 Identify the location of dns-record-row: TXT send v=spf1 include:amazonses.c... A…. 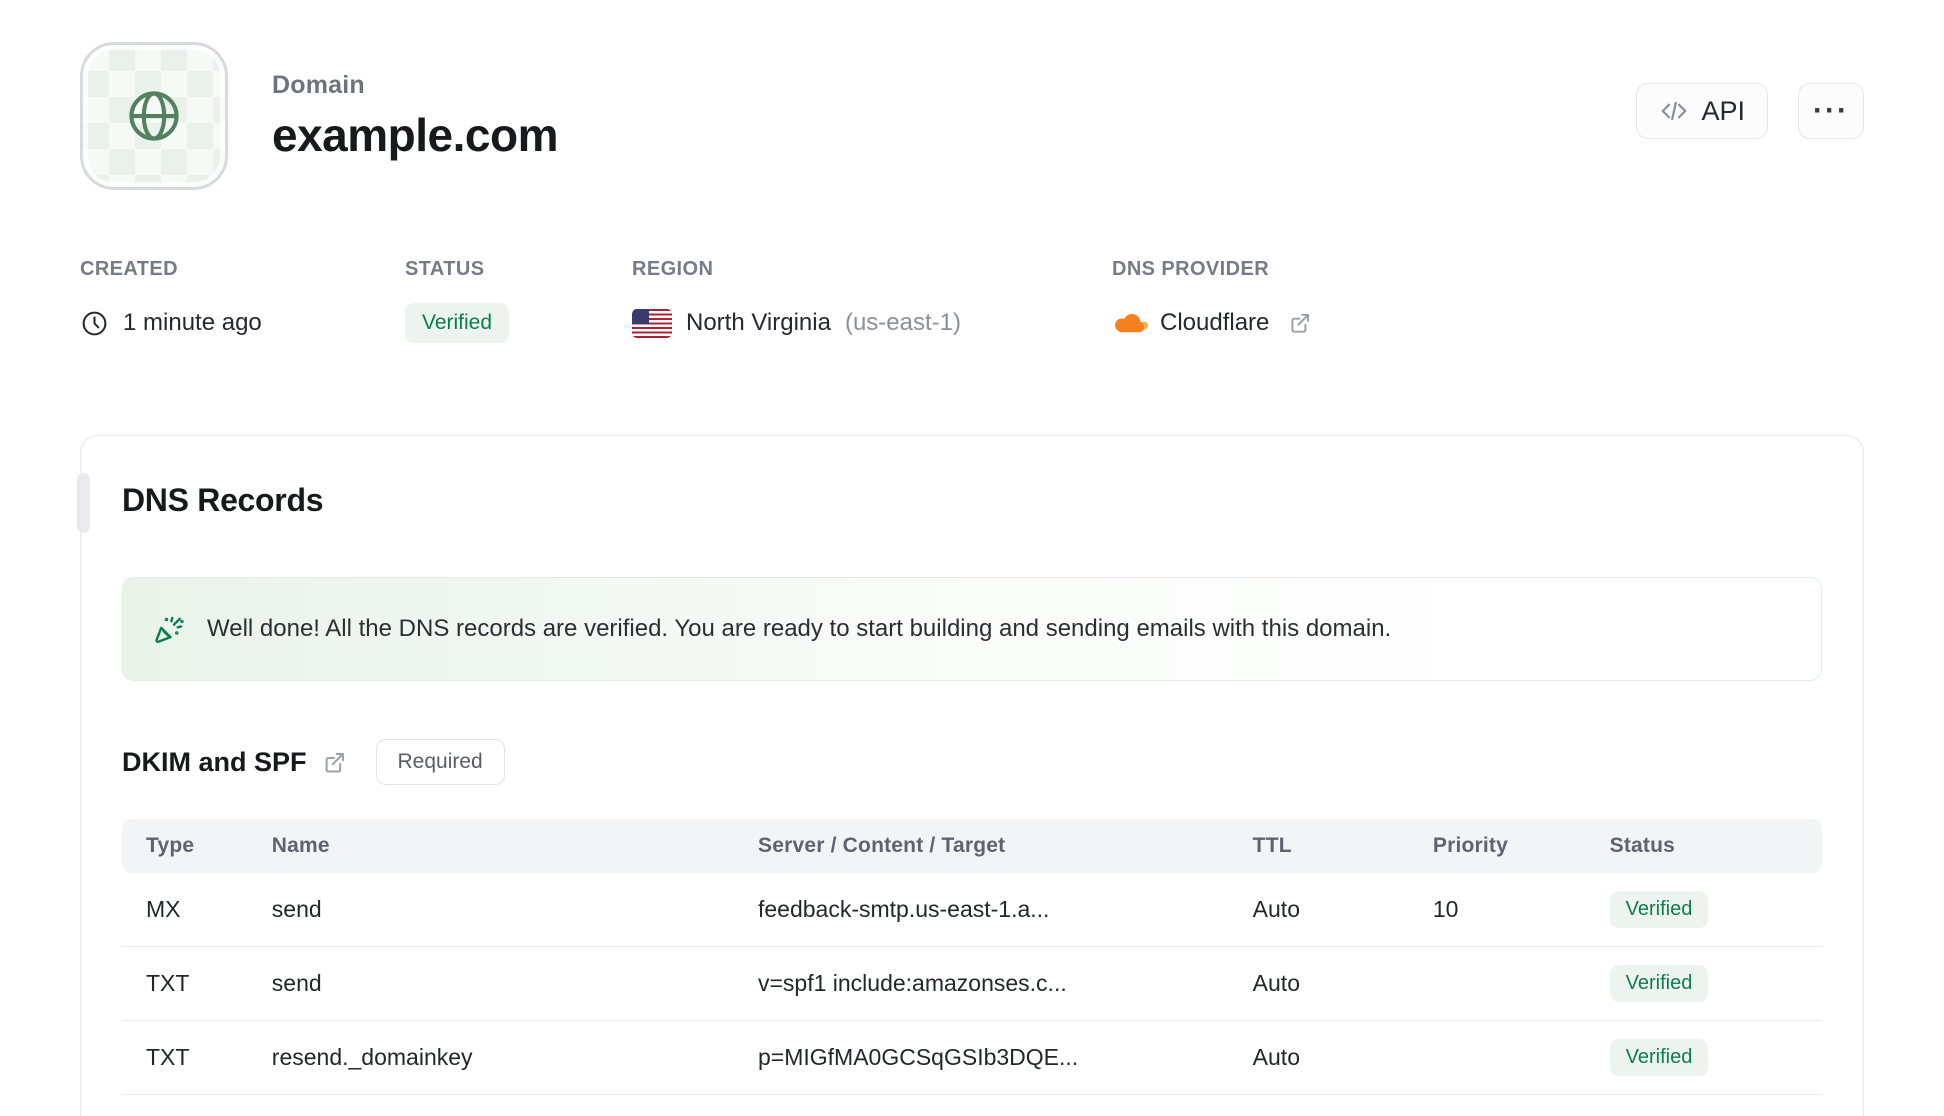
(972, 984).